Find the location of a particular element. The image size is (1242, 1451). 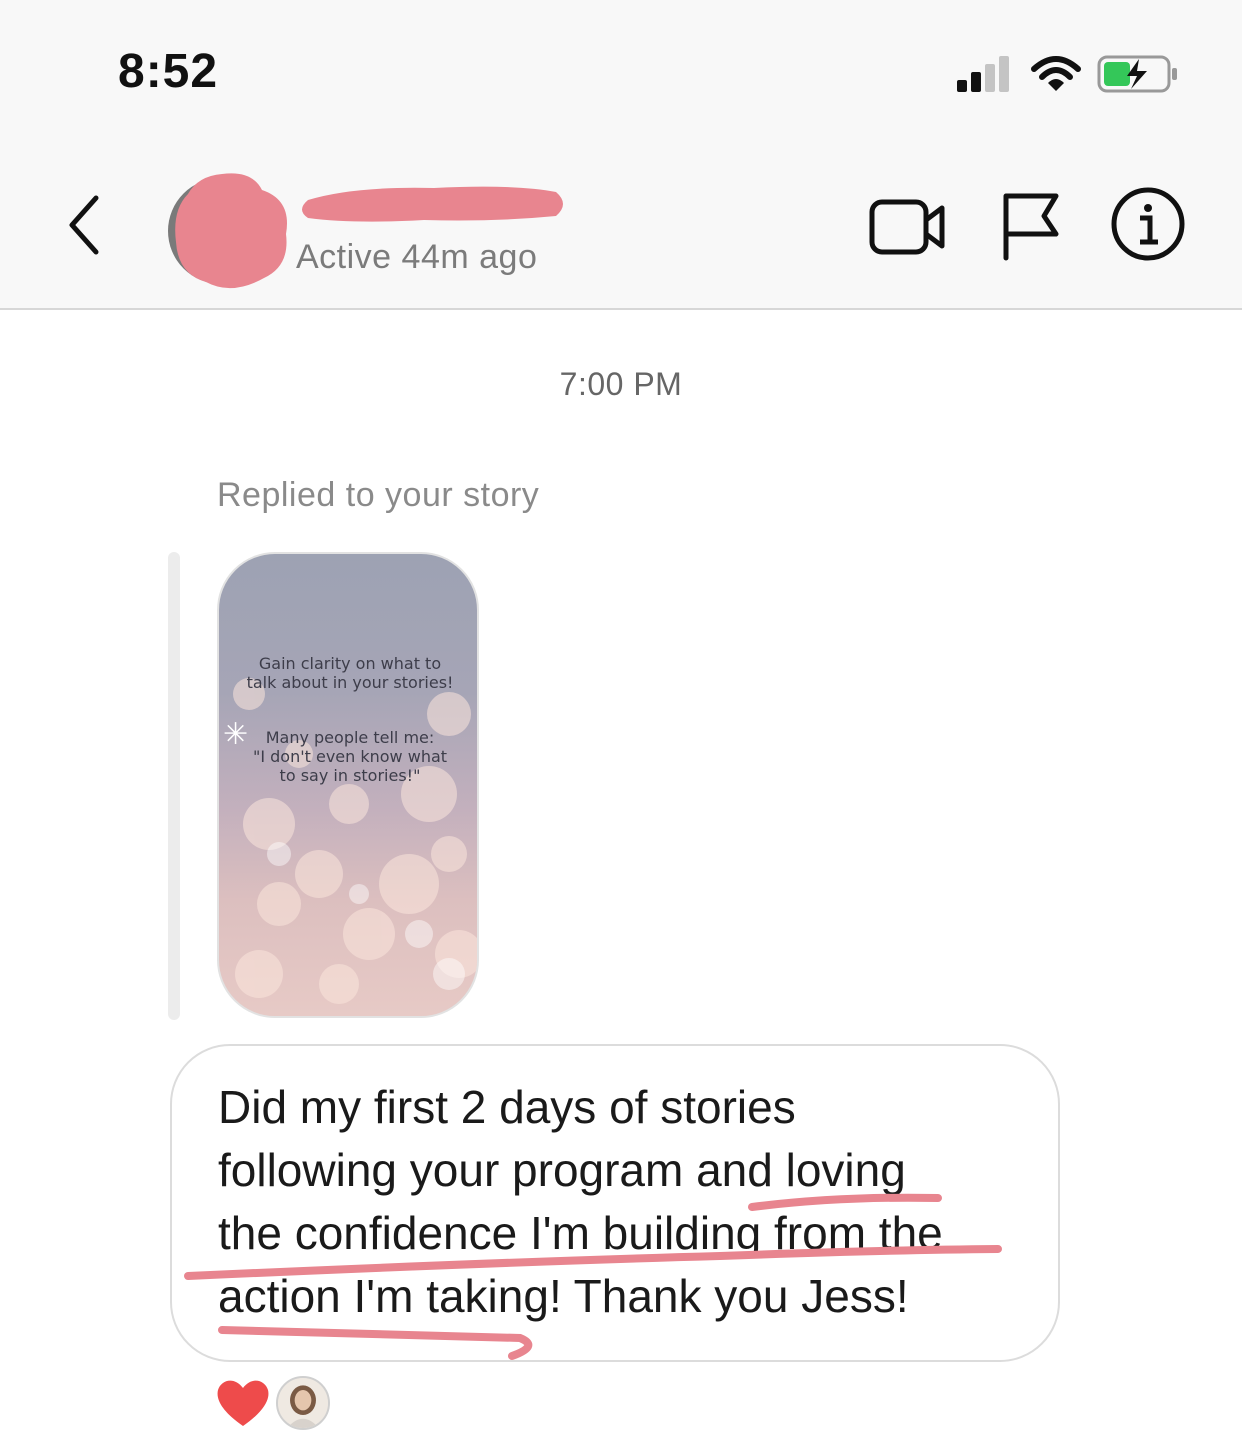

message-timestamp: 7:00 PM is located at coordinates (621, 384).